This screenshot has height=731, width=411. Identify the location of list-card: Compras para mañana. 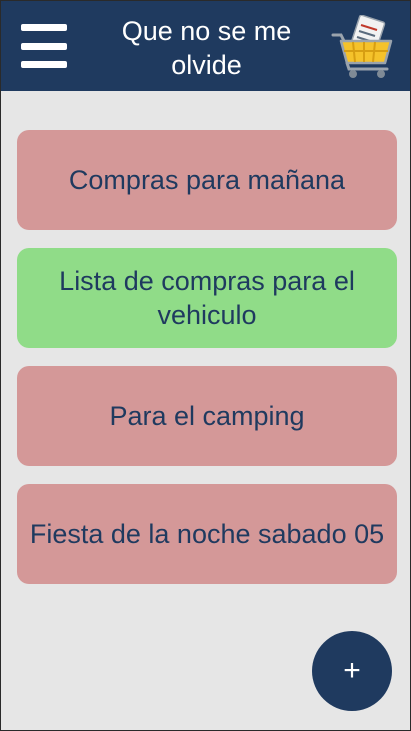
(207, 180).